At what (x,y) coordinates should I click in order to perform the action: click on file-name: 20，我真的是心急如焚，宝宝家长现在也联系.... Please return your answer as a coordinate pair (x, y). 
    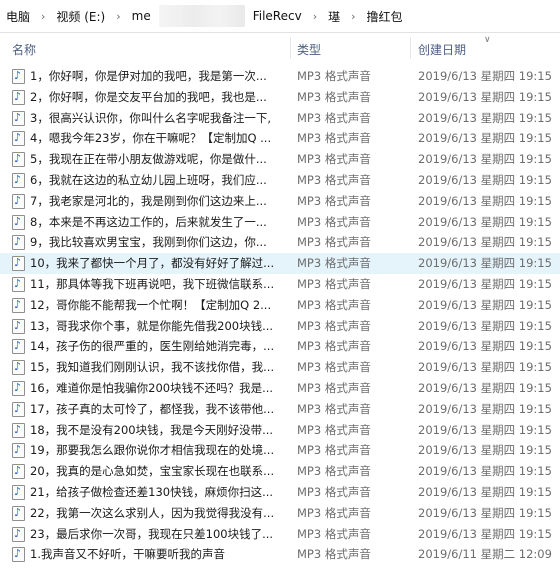
    Looking at the image, I should click on (152, 471).